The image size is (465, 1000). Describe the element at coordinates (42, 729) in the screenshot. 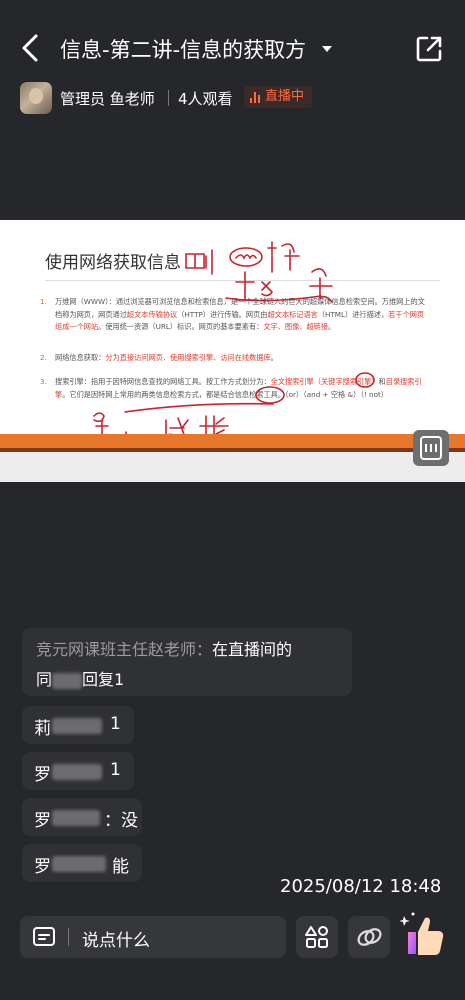

I see `chat-user-initial: 莉` at that location.